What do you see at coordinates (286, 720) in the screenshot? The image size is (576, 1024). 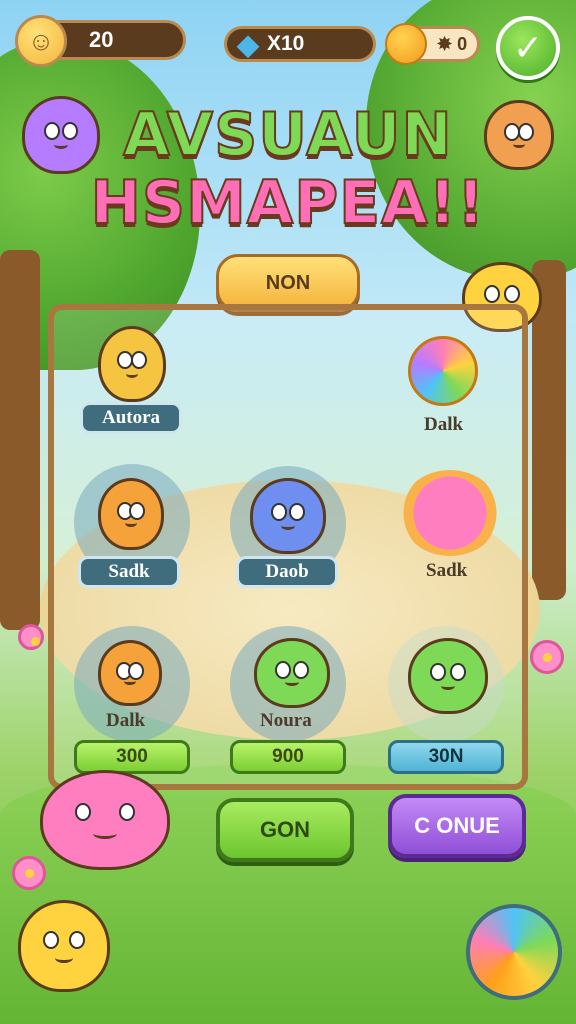 I see `creature-label: Noura` at bounding box center [286, 720].